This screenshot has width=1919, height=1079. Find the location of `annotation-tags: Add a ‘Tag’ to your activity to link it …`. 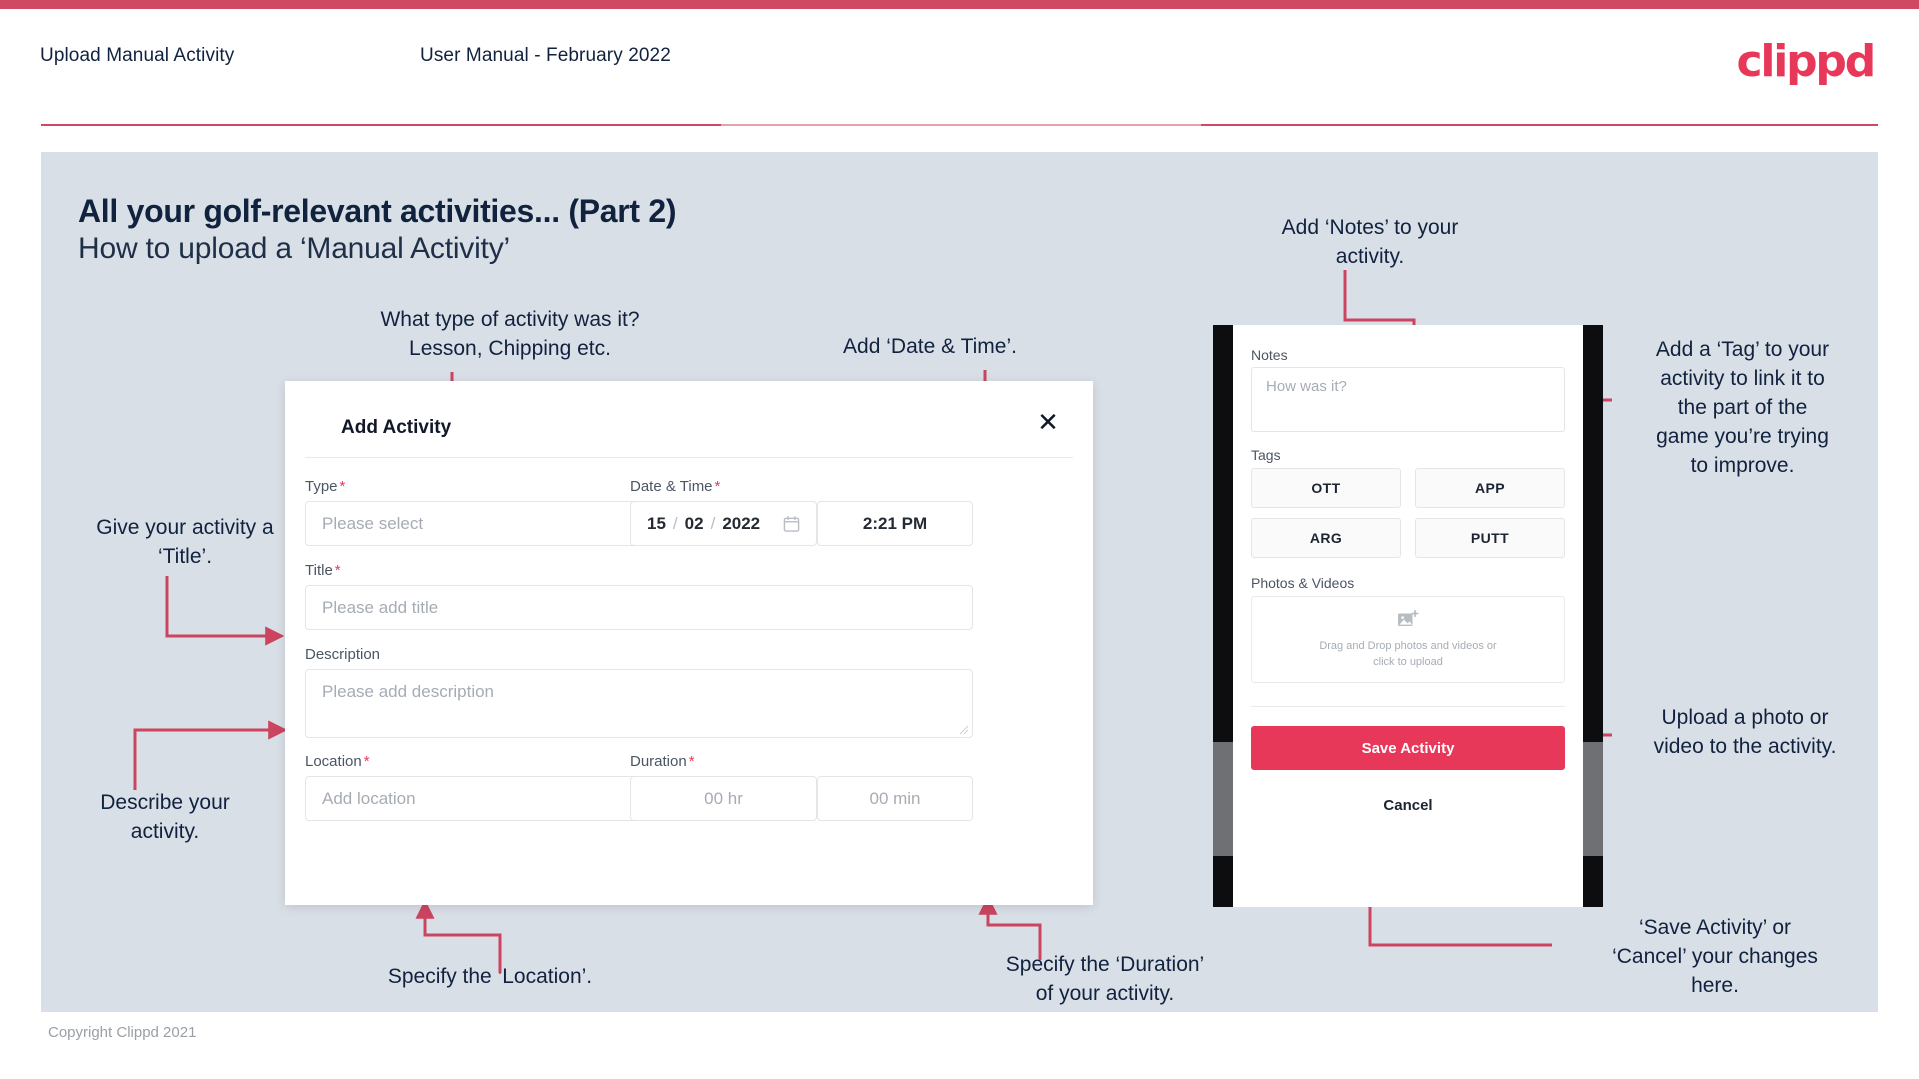

annotation-tags: Add a ‘Tag’ to your activity to link it … is located at coordinates (1742, 407).